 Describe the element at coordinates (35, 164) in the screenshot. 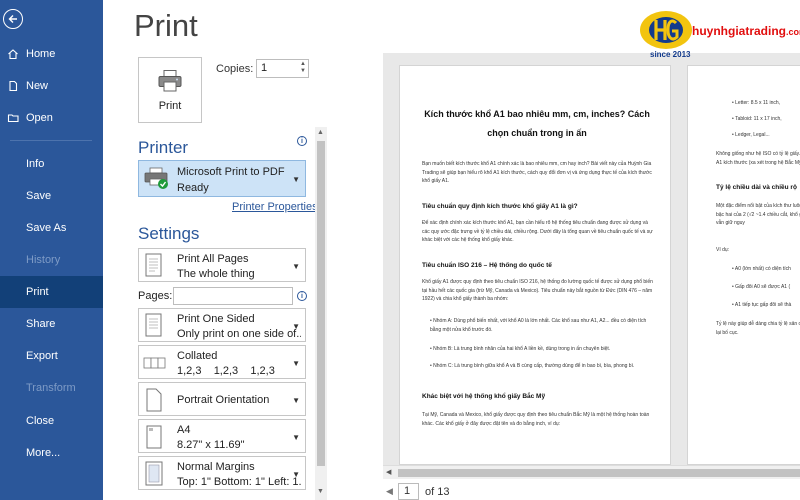

I see `sidebar-item-label: Info` at that location.